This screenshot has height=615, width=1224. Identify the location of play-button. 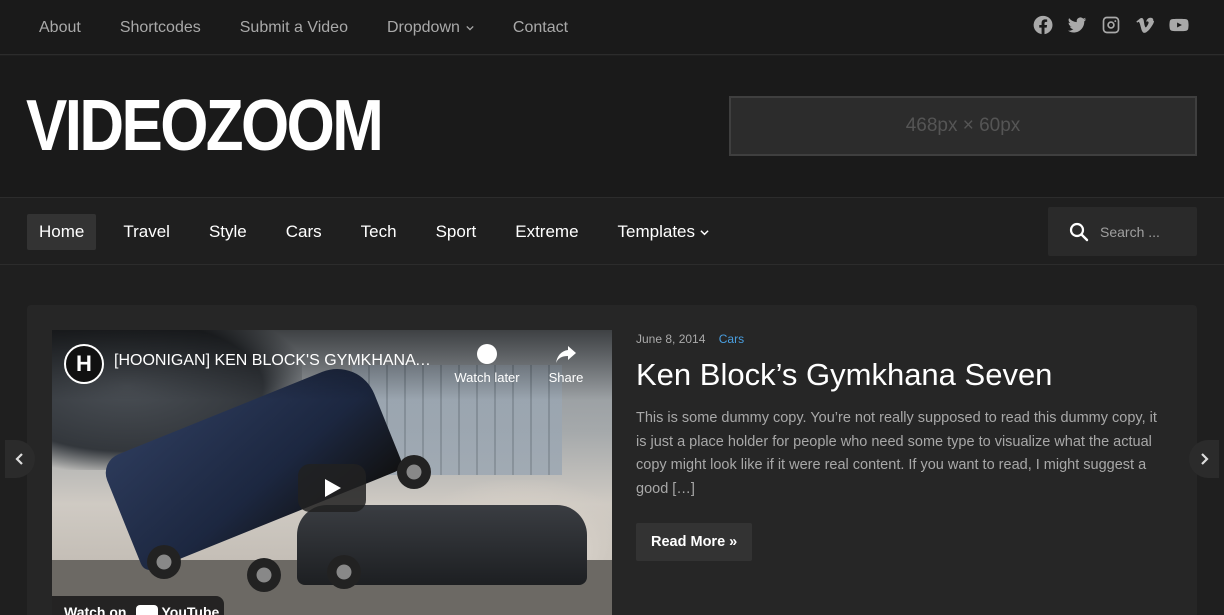
(332, 488).